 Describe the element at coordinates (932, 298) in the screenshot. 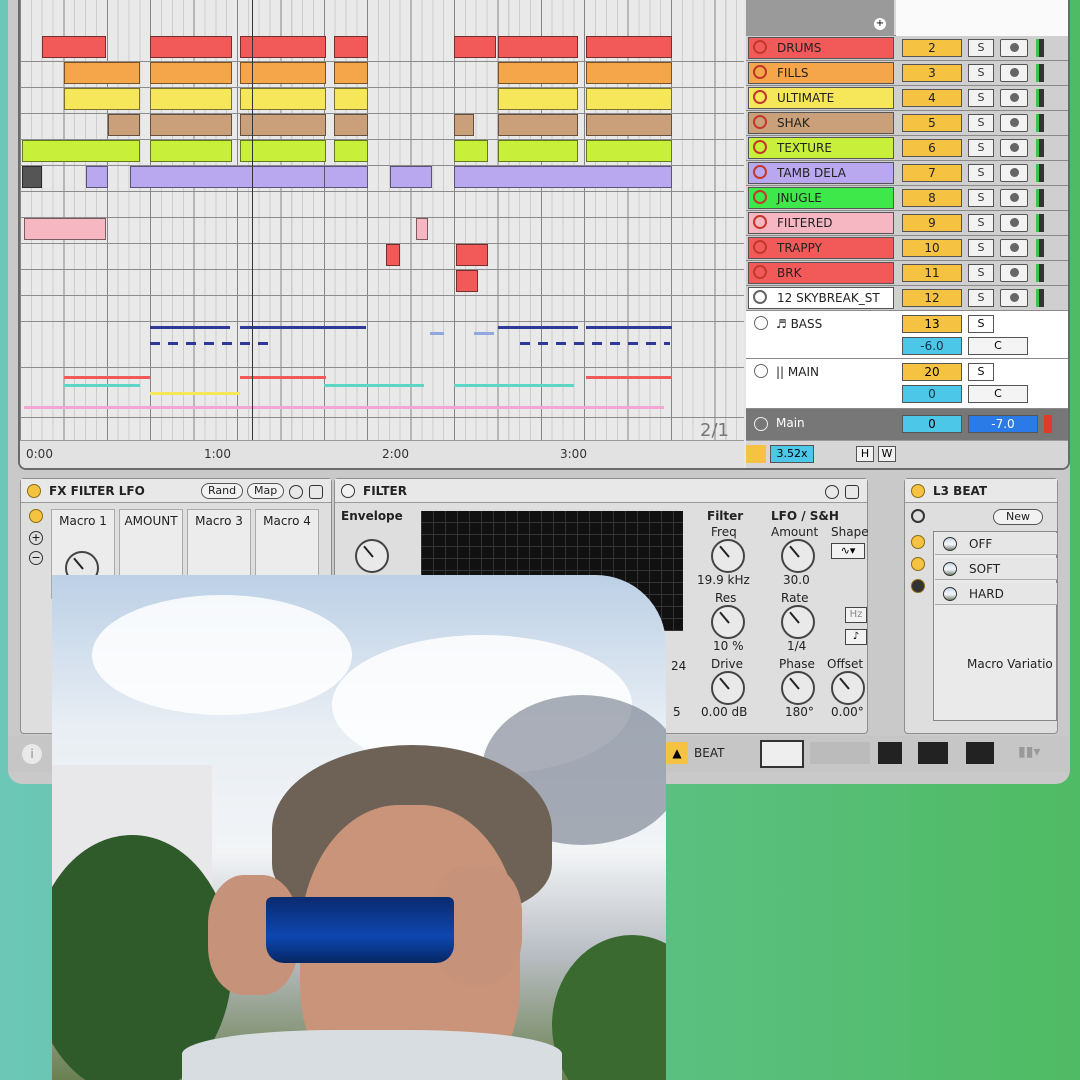

I see `track-number: 12` at that location.